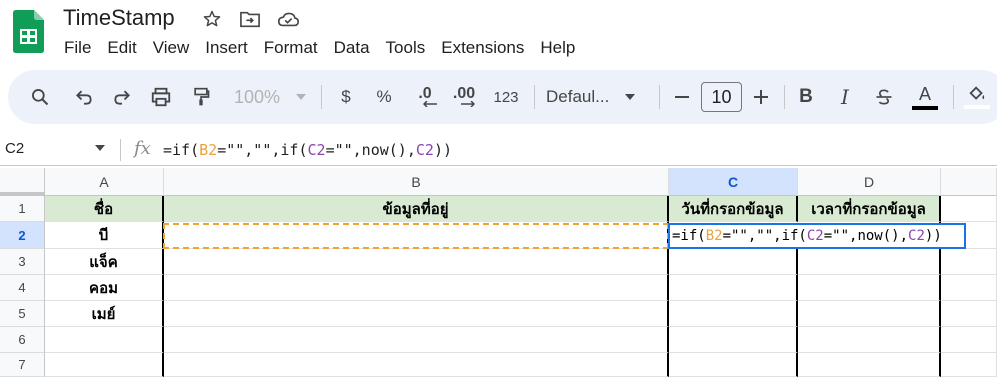 The image size is (997, 377). I want to click on cell-b7, so click(416, 365).